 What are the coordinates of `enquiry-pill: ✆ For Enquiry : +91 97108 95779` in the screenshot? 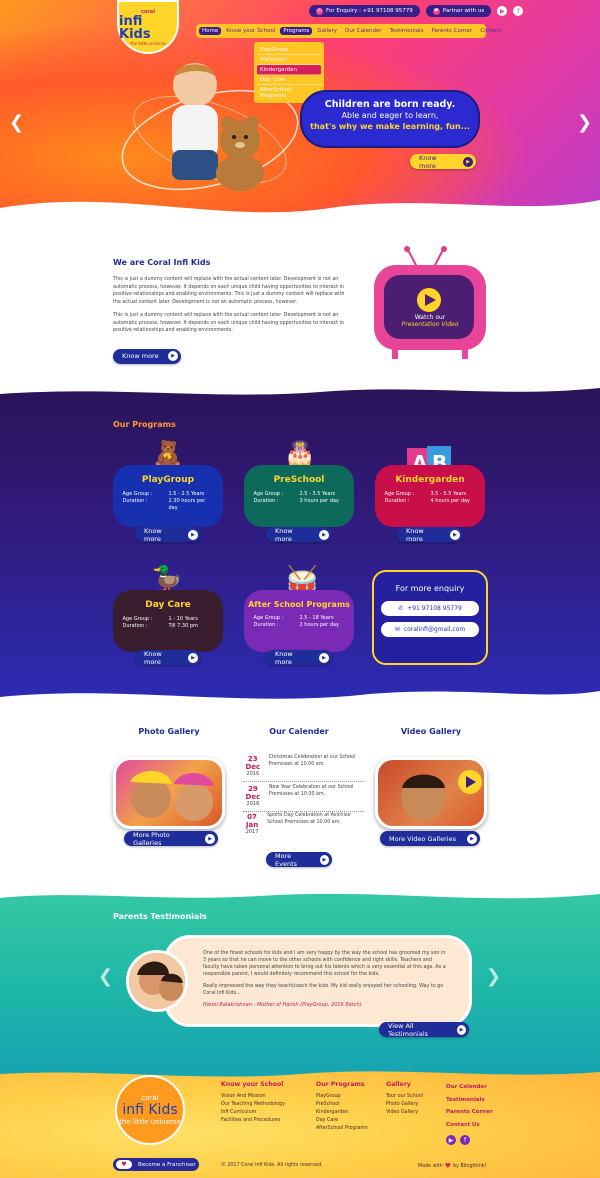 It's located at (364, 11).